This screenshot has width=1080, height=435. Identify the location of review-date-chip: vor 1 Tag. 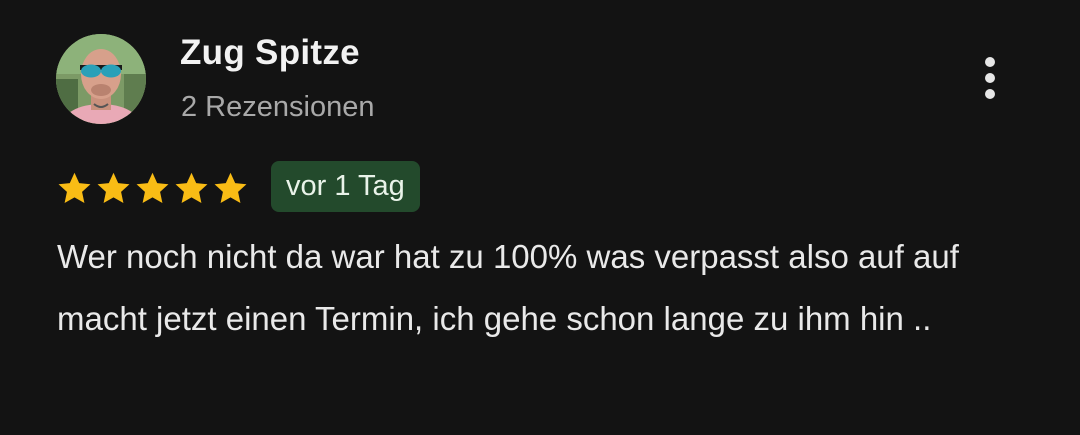
(345, 186).